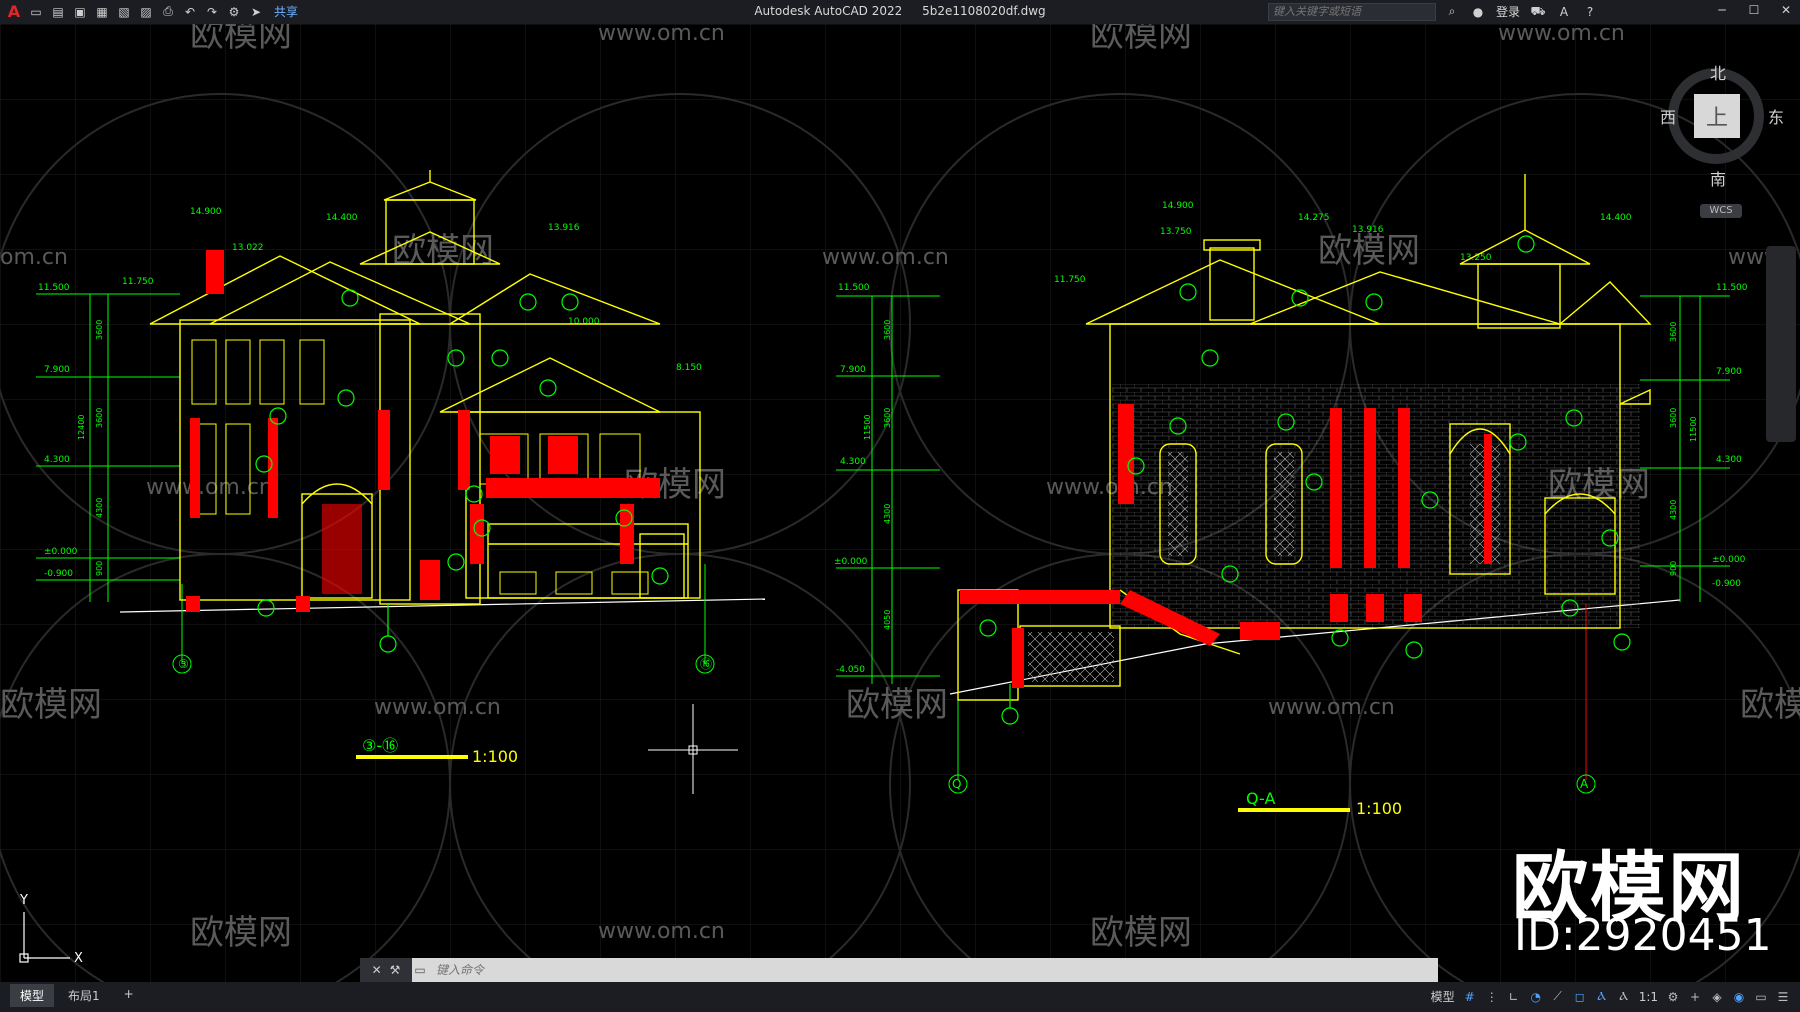 The height and width of the screenshot is (1012, 1800). What do you see at coordinates (1722, 10) in the screenshot?
I see `minimize-icon: ─` at bounding box center [1722, 10].